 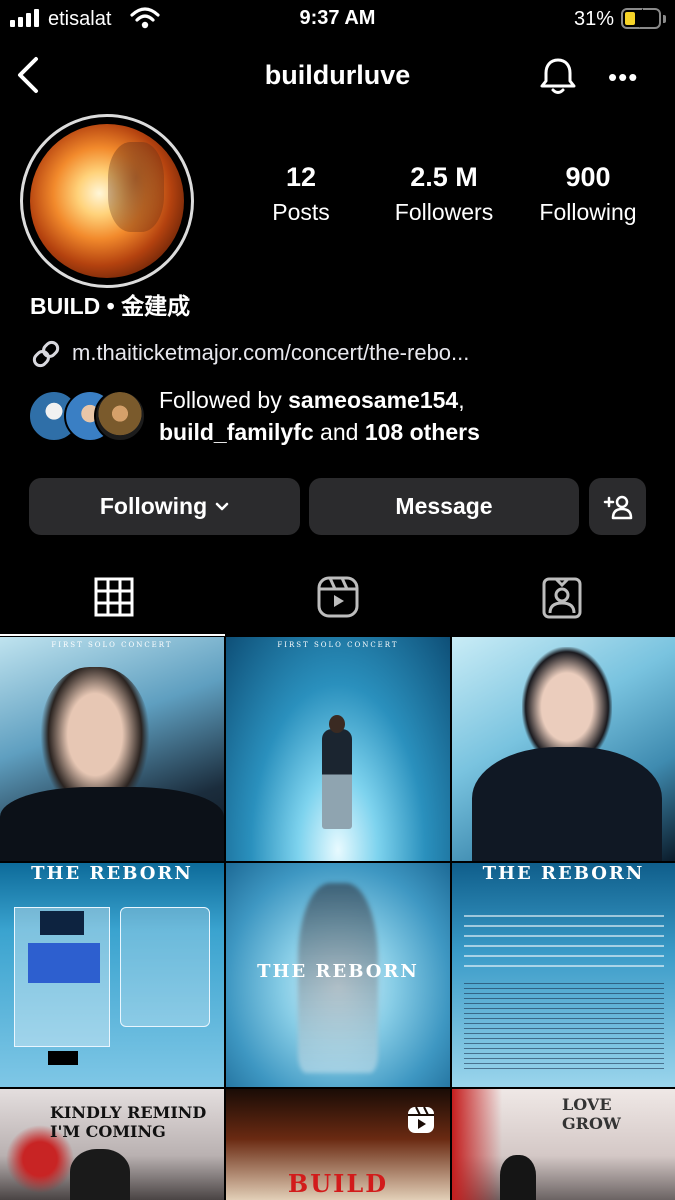 I want to click on battery-percent: 31%, so click(x=594, y=19).